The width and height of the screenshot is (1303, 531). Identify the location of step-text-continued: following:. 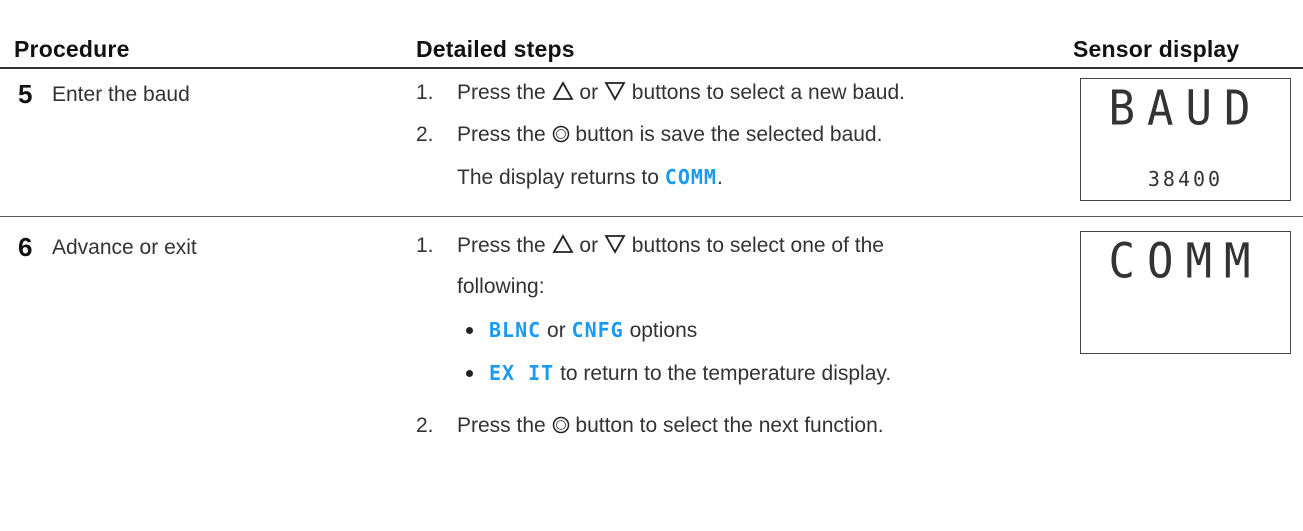
(501, 286).